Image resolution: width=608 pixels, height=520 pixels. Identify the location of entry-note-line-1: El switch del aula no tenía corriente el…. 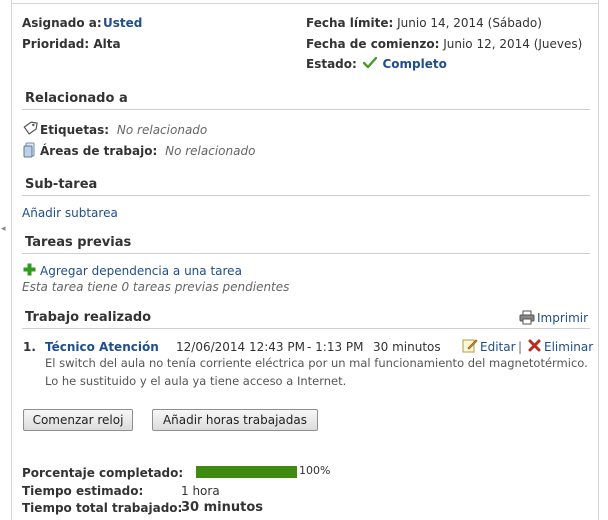
(316, 363).